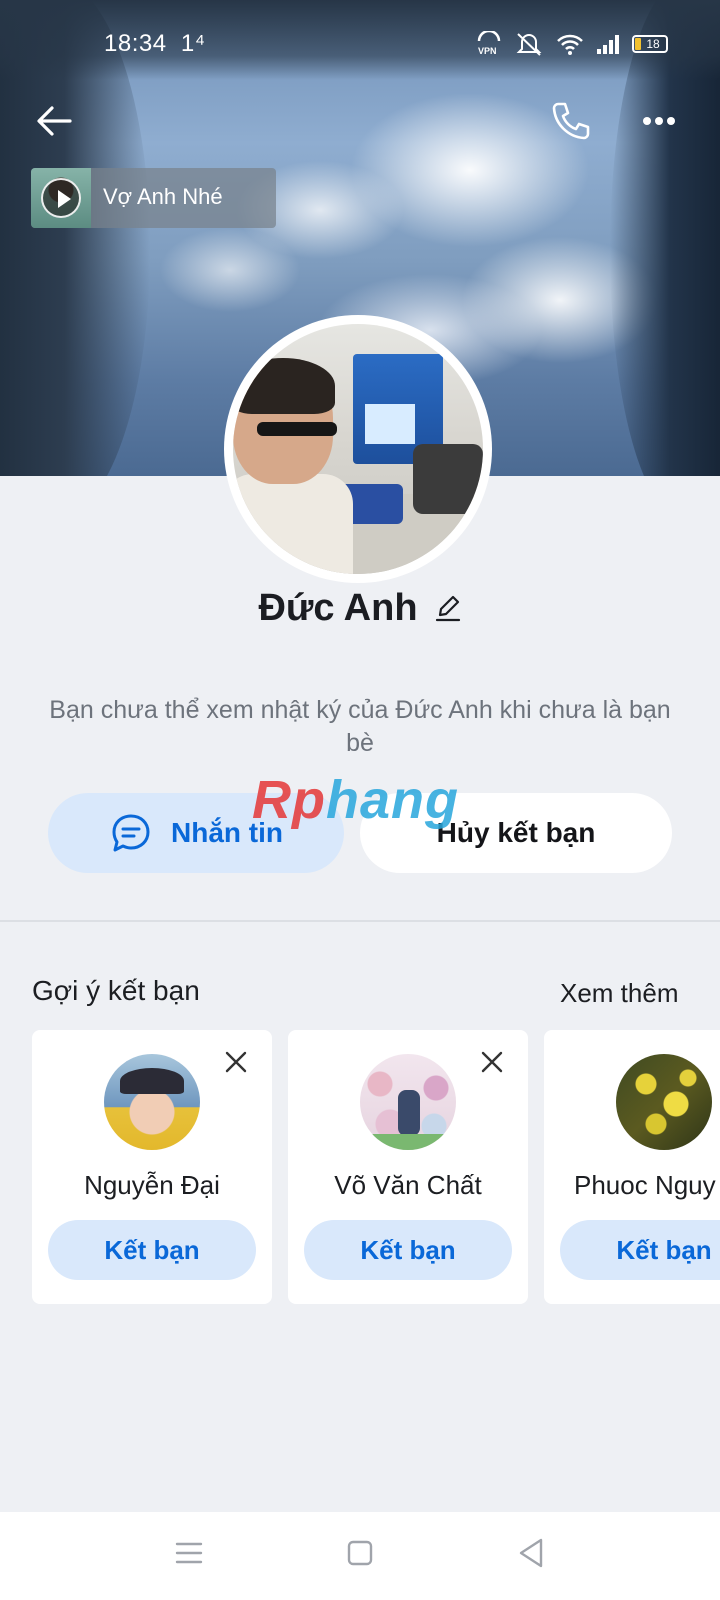 This screenshot has height=1600, width=720. I want to click on suggestion-name: Phuoc Nguy, so click(645, 1185).